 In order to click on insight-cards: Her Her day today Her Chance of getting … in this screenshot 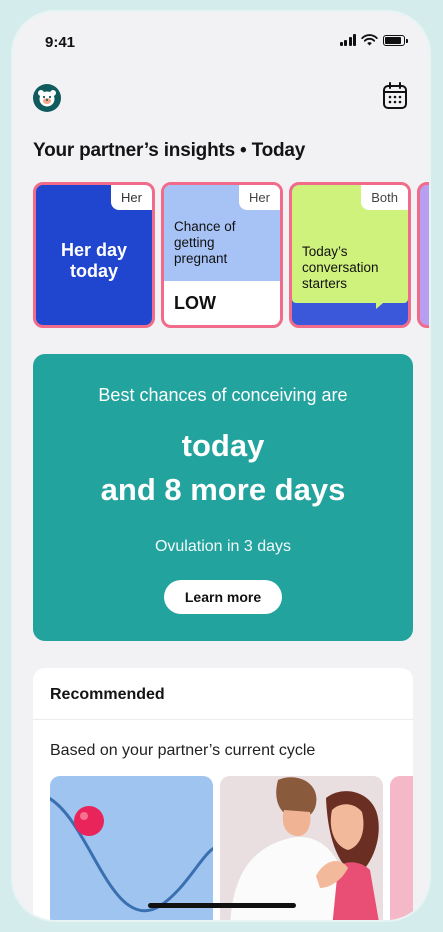, I will do `click(231, 255)`.